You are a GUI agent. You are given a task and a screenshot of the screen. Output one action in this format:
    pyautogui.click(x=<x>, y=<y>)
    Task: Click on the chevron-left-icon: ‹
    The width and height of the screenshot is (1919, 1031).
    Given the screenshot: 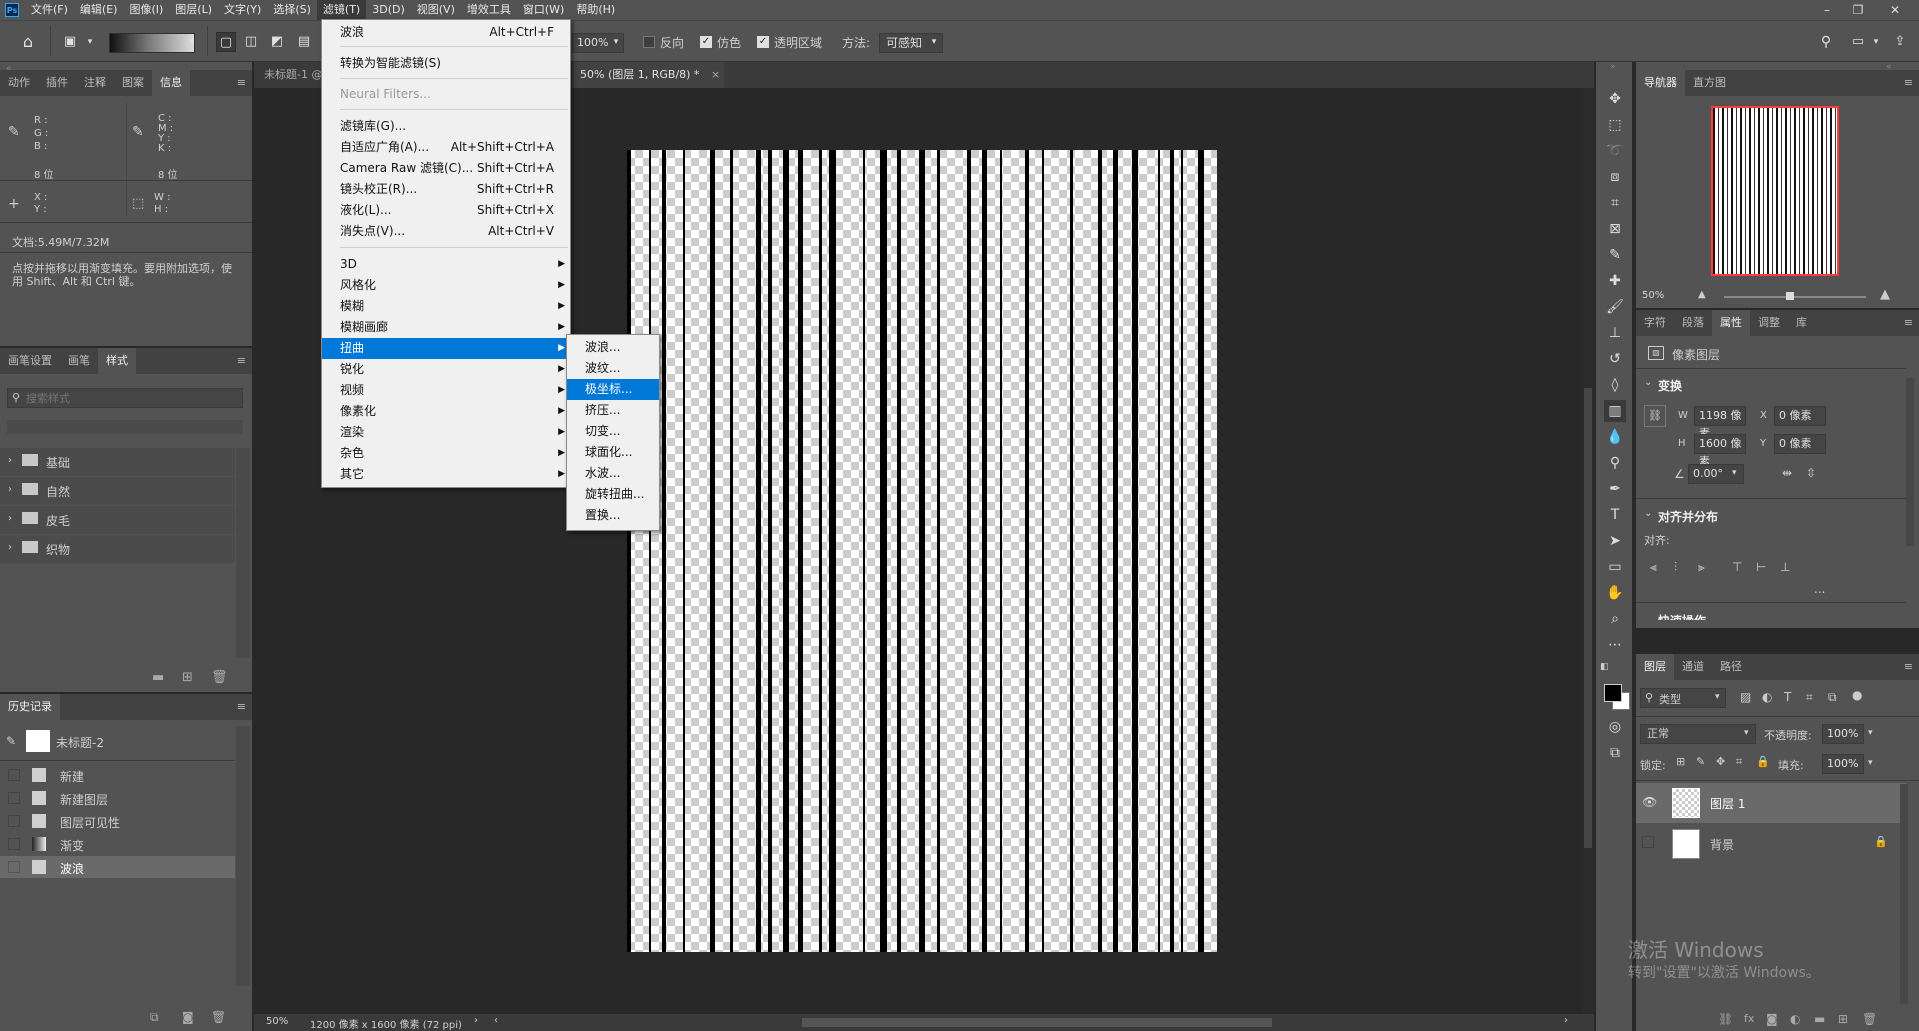 What is the action you would take?
    pyautogui.click(x=496, y=1020)
    